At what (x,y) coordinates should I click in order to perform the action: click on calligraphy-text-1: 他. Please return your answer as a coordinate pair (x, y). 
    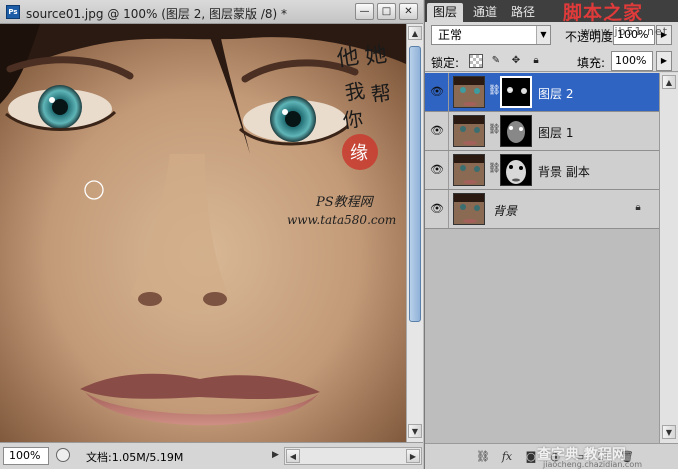
    Looking at the image, I should click on (347, 58).